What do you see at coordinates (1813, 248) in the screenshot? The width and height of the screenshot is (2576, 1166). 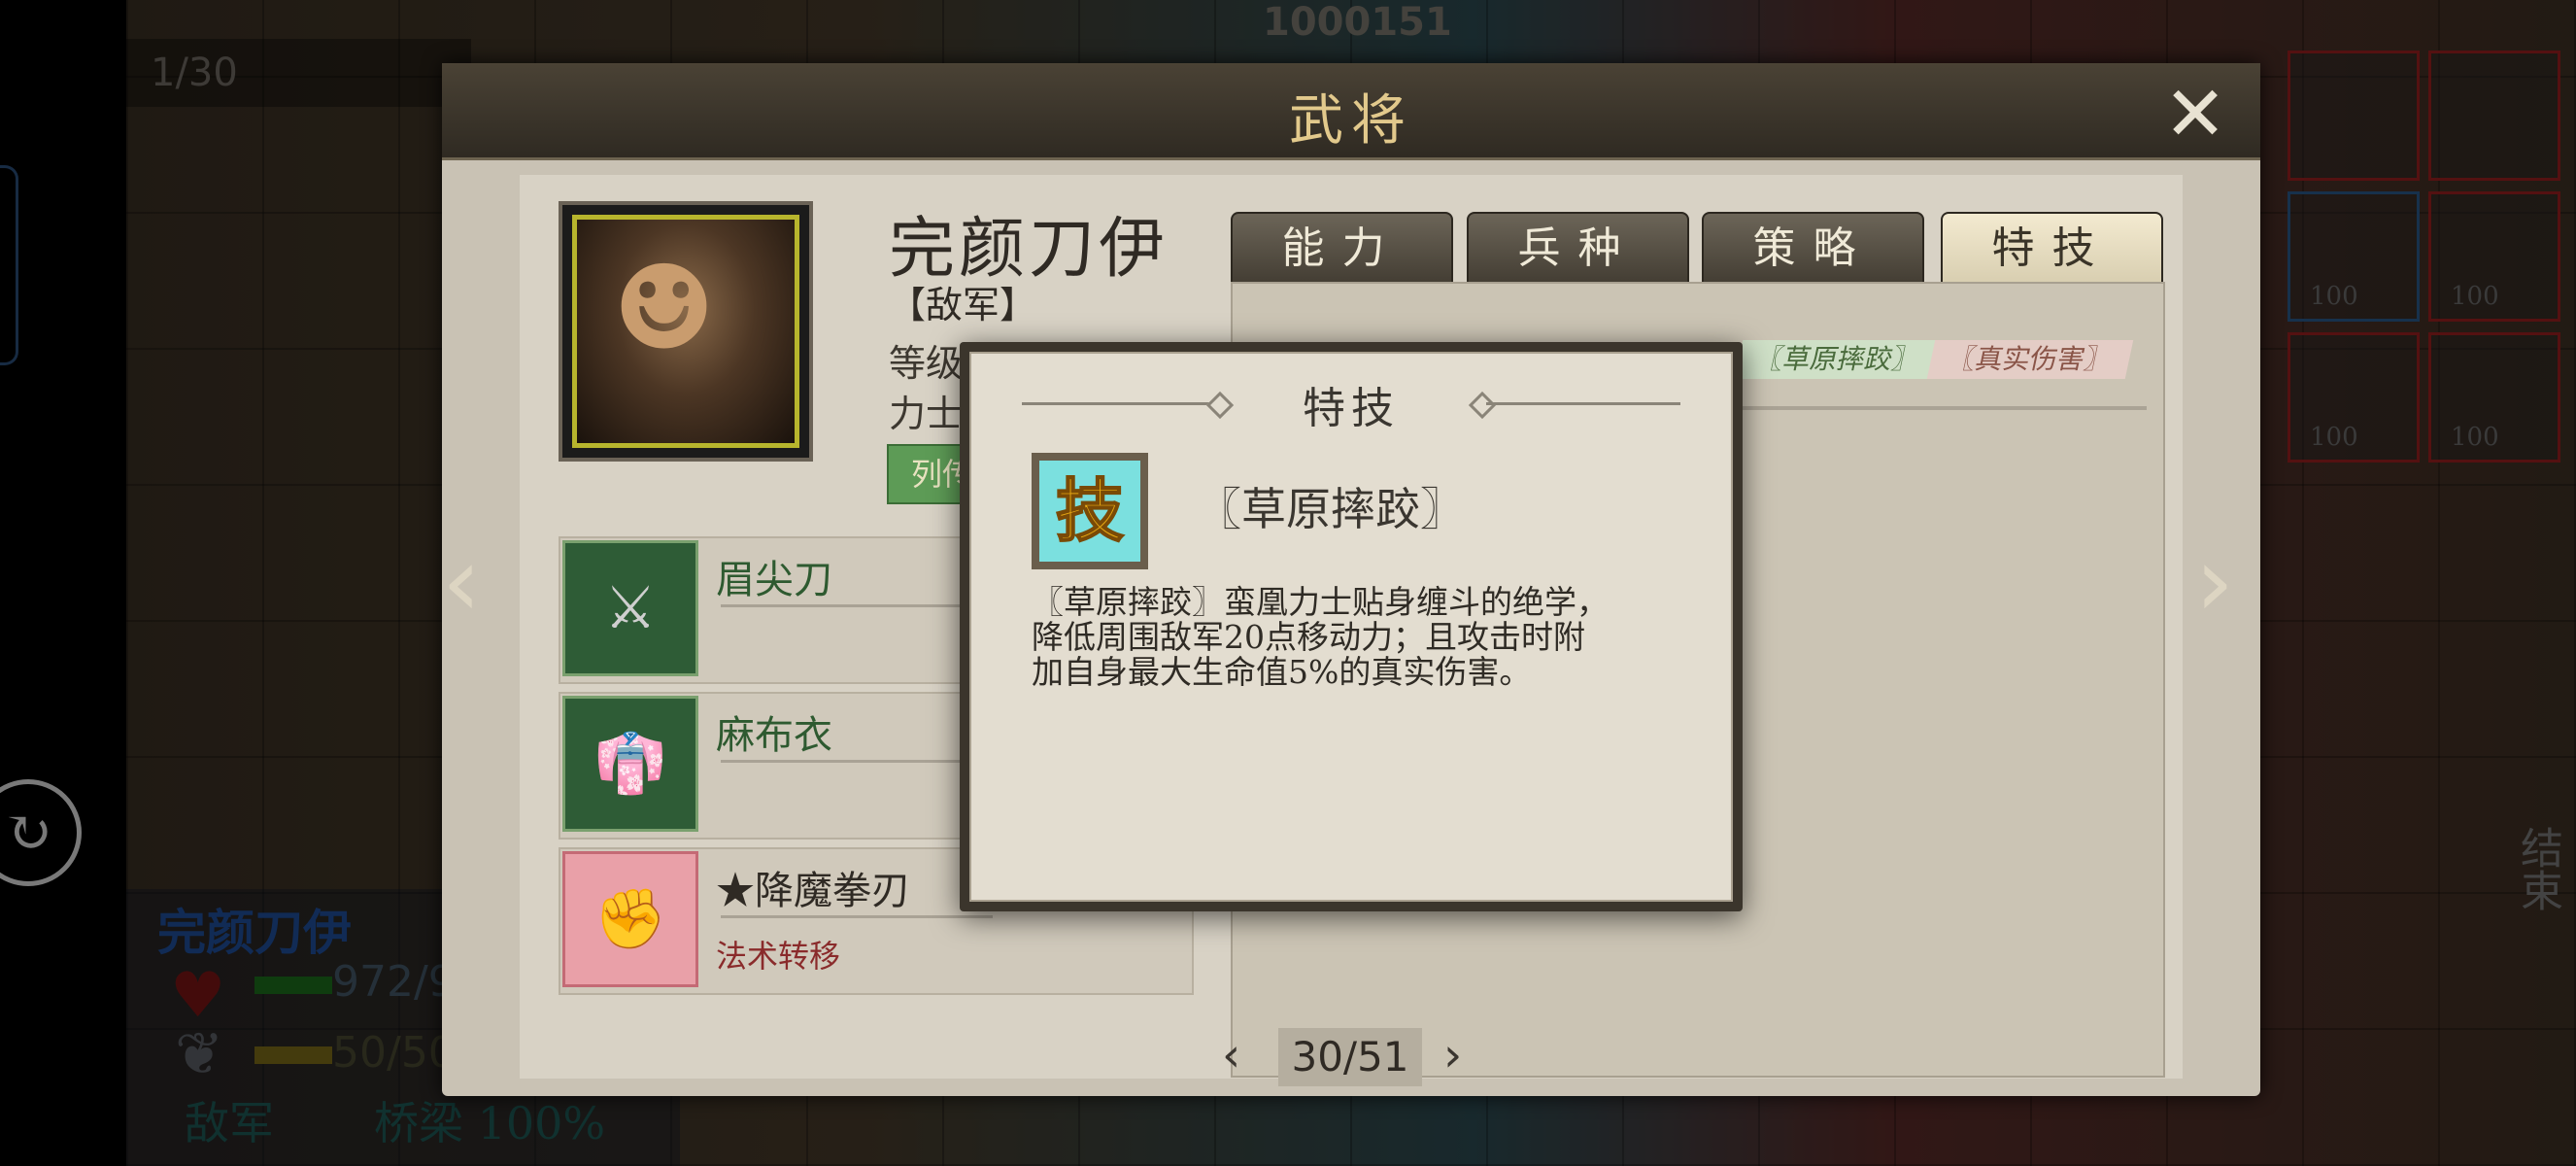 I see `tab-strategy: 策略` at bounding box center [1813, 248].